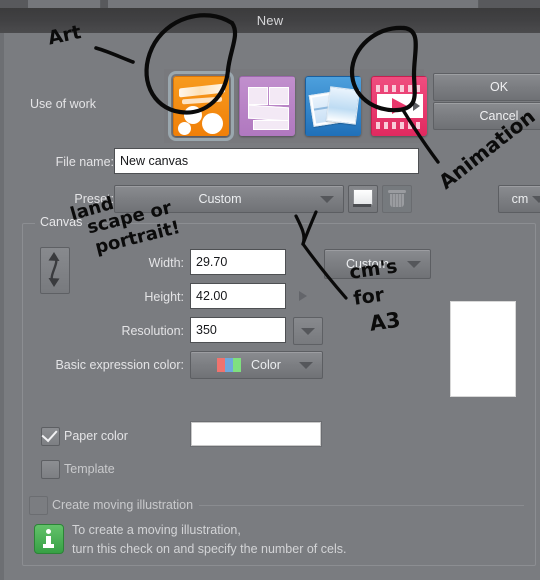 The height and width of the screenshot is (580, 540). What do you see at coordinates (486, 87) in the screenshot?
I see `ok-button: OK` at bounding box center [486, 87].